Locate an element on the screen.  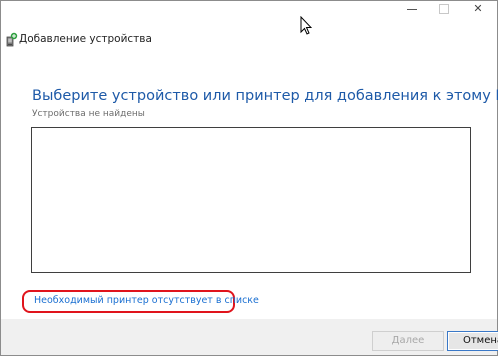
cancel-button: Отмена is located at coordinates (472, 341).